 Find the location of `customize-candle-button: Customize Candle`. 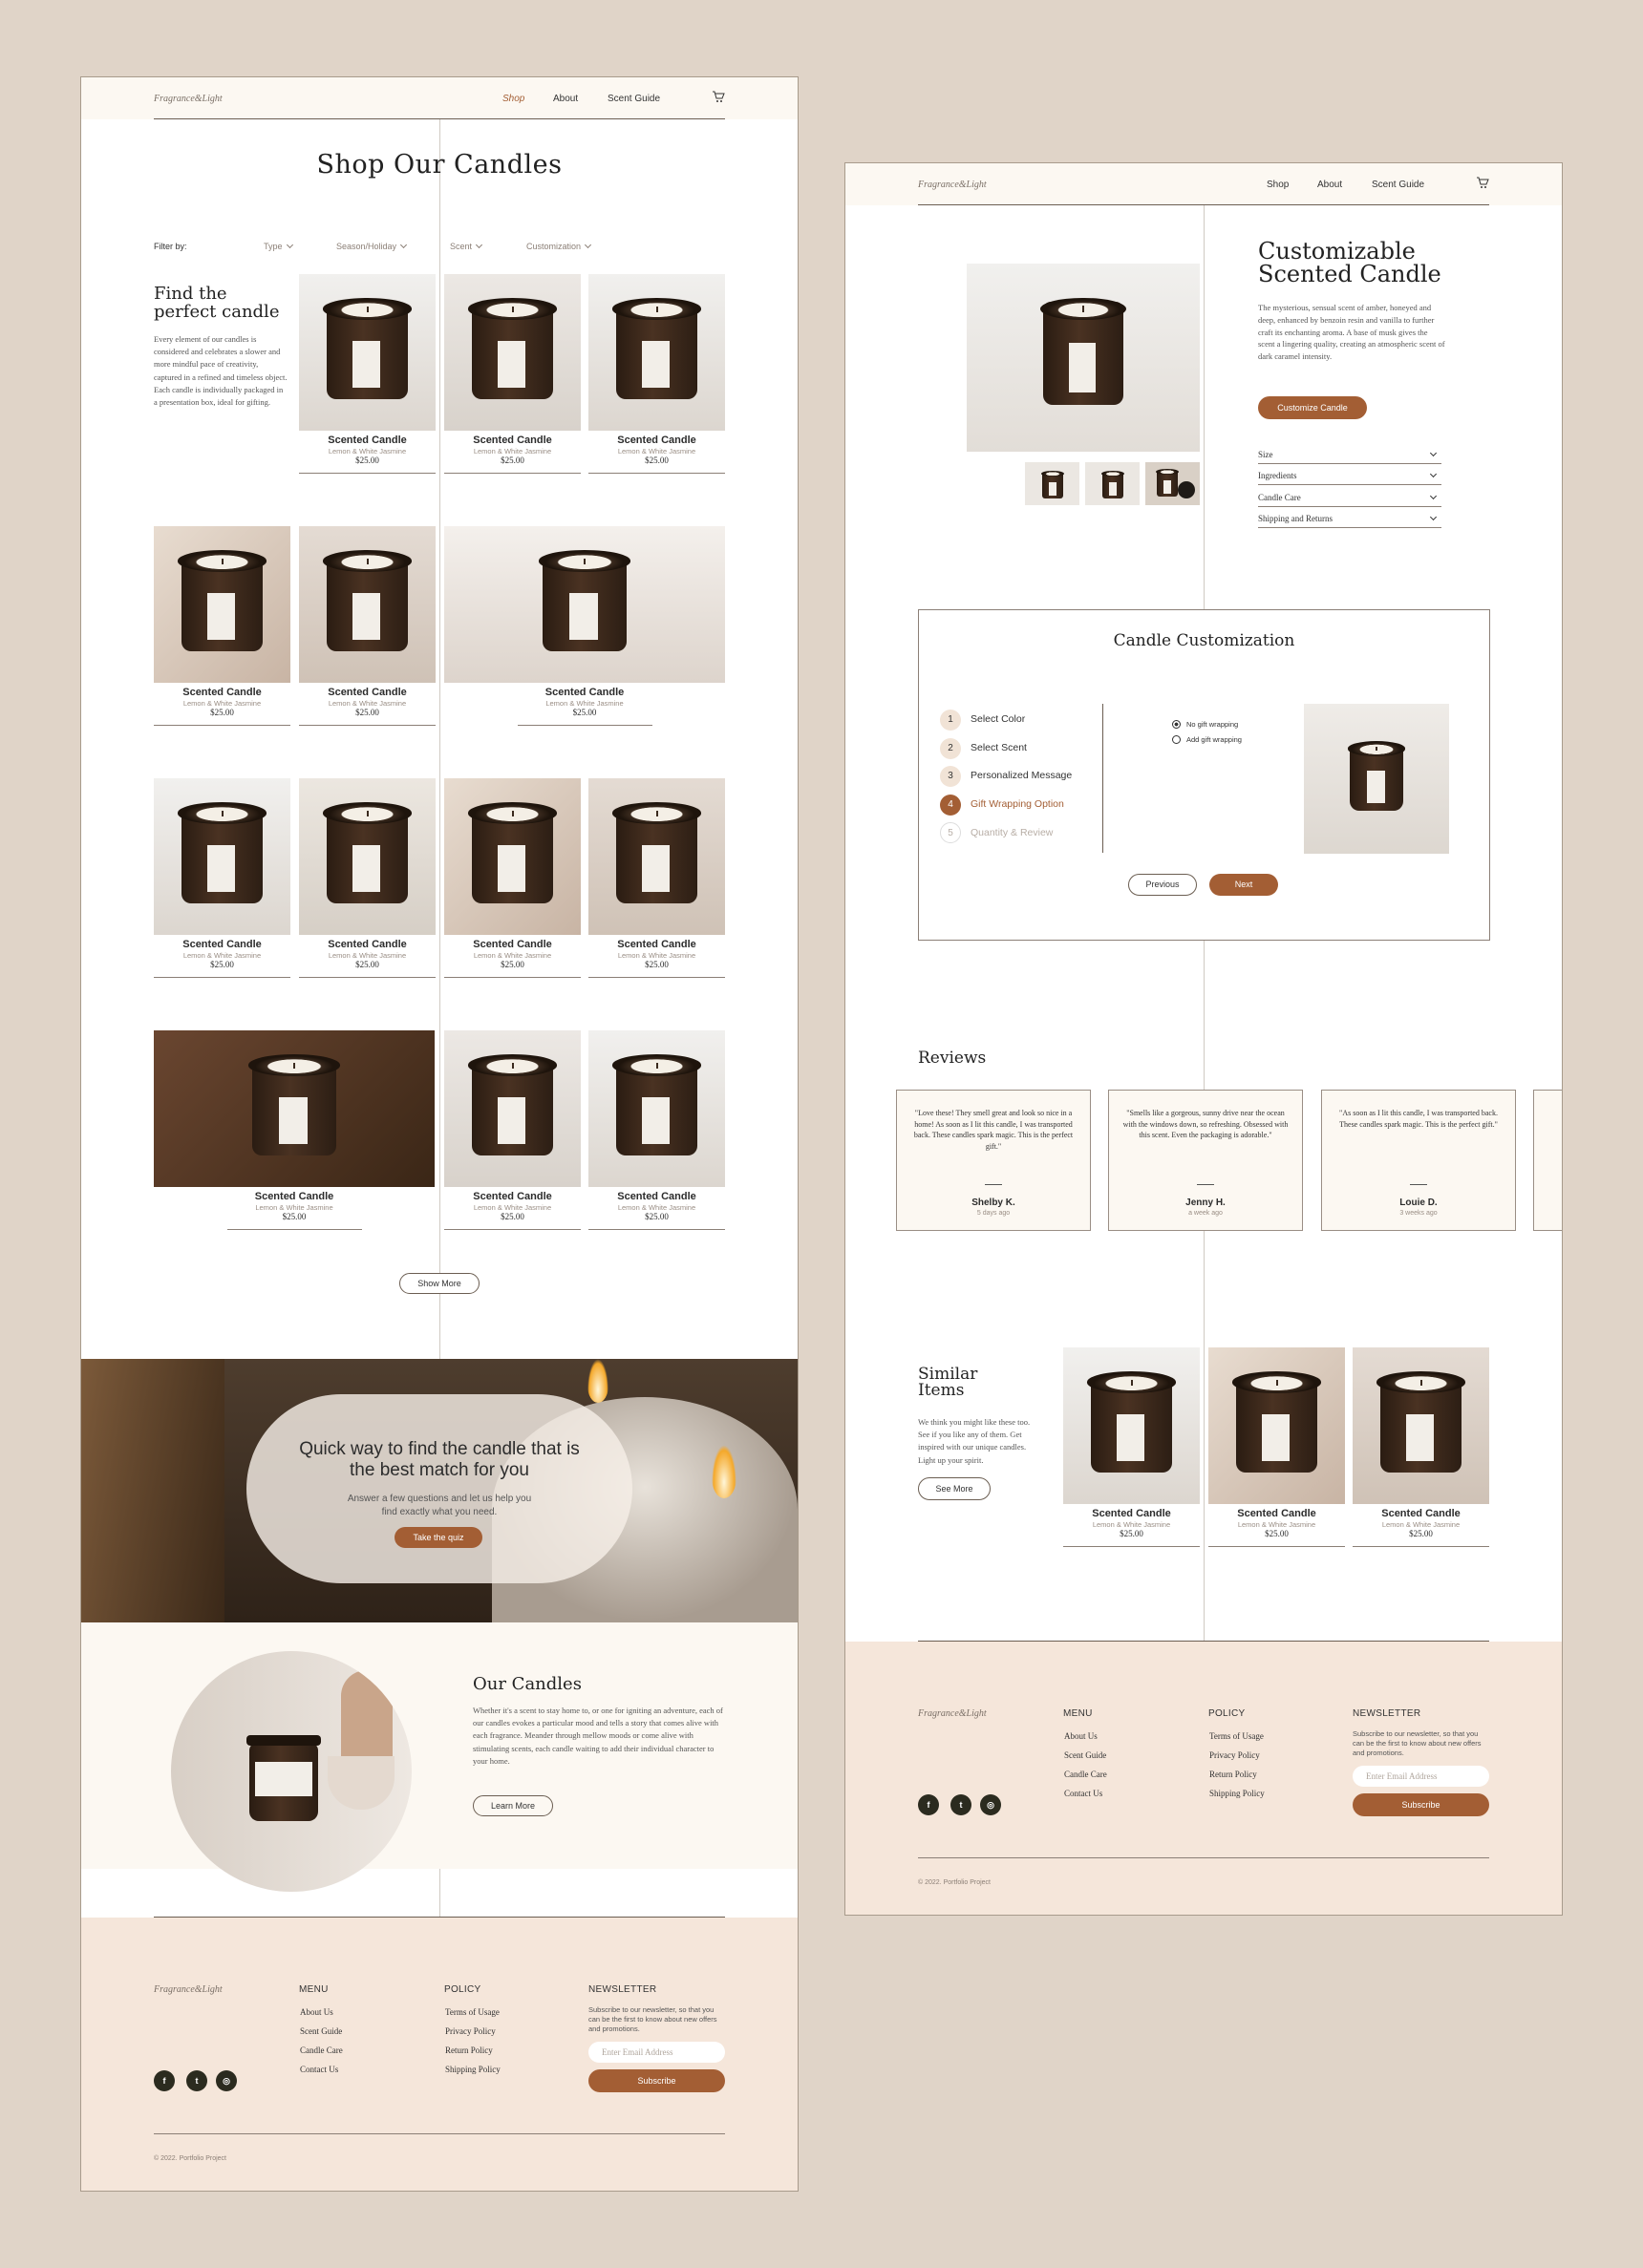

customize-candle-button: Customize Candle is located at coordinates (1312, 407).